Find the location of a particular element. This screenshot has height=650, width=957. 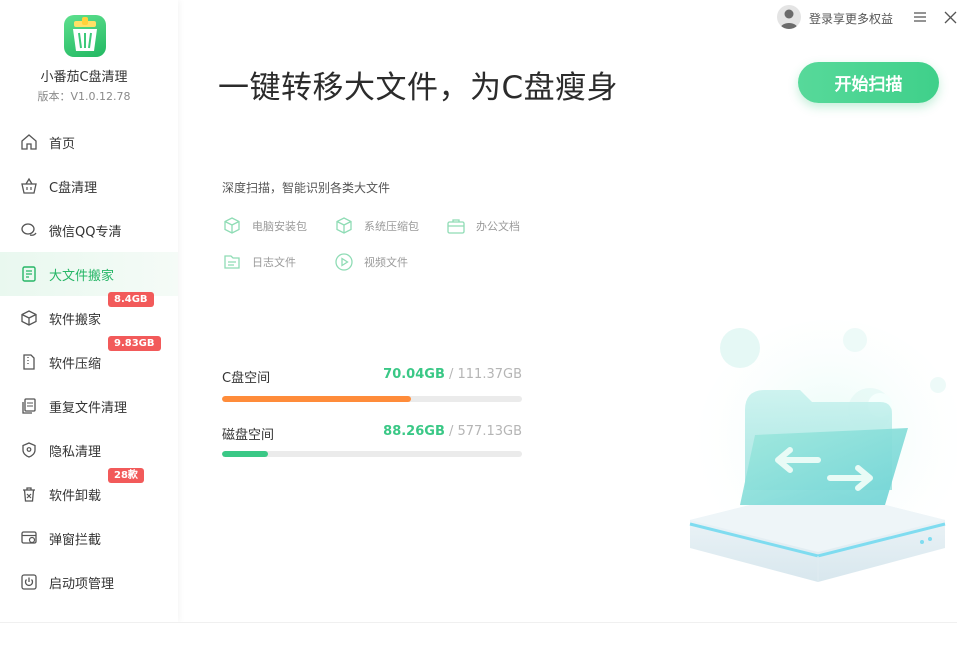

c-drive-label: C盘空间 is located at coordinates (246, 378).